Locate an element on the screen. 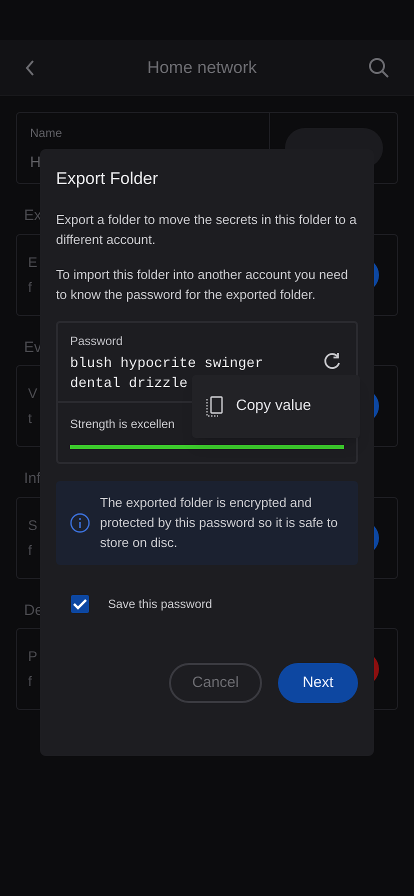 This screenshot has height=896, width=414. field-value: H is located at coordinates (36, 163).